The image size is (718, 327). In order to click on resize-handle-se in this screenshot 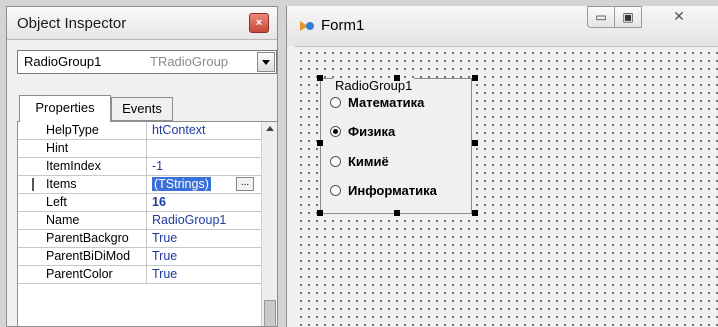, I will do `click(475, 213)`.